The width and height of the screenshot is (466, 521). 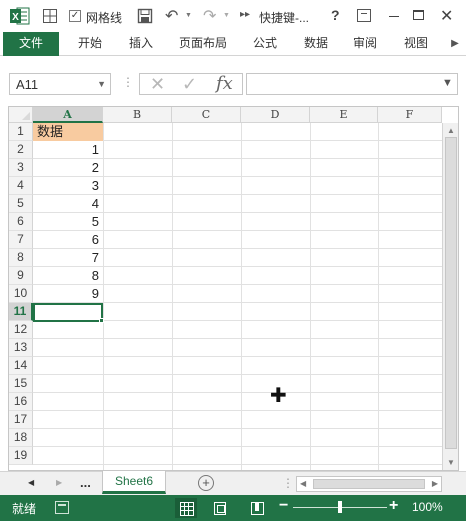 I want to click on tab-scroll-right-icon: ▶, so click(x=455, y=44).